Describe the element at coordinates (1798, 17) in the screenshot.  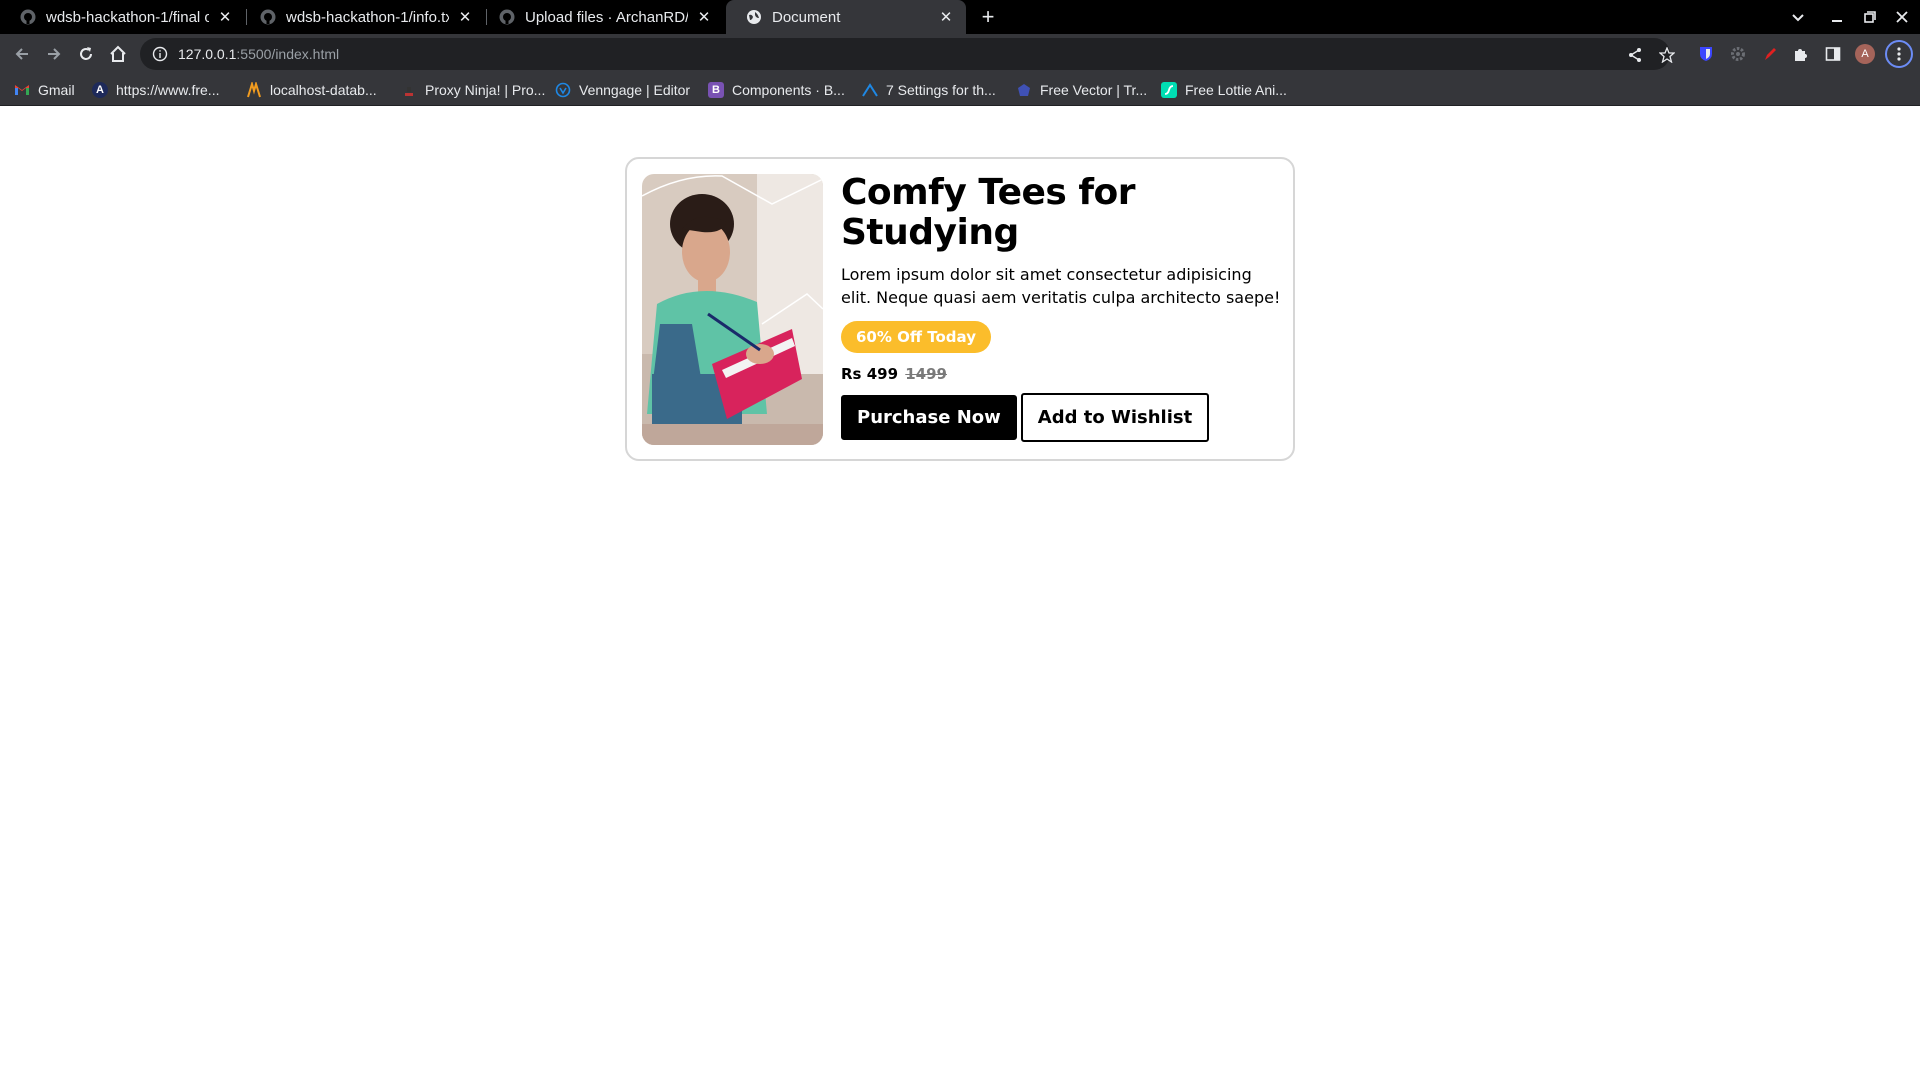
I see `tab-search-icon` at that location.